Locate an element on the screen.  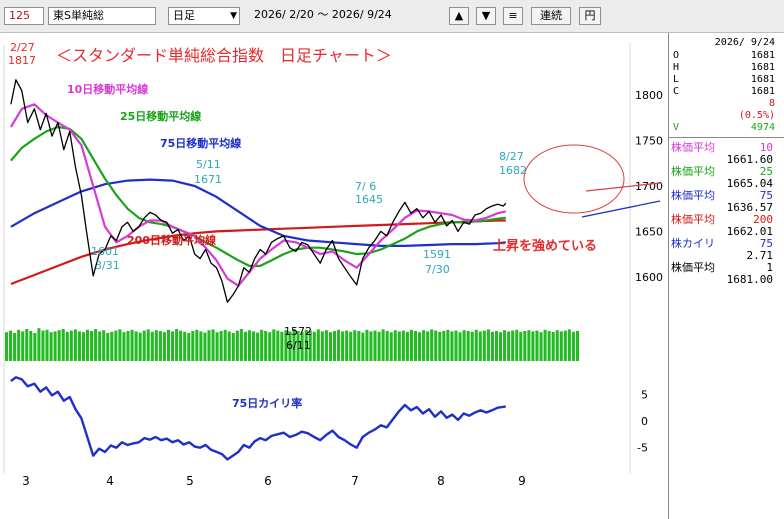
highlight-ellipse is located at coordinates (574, 179).